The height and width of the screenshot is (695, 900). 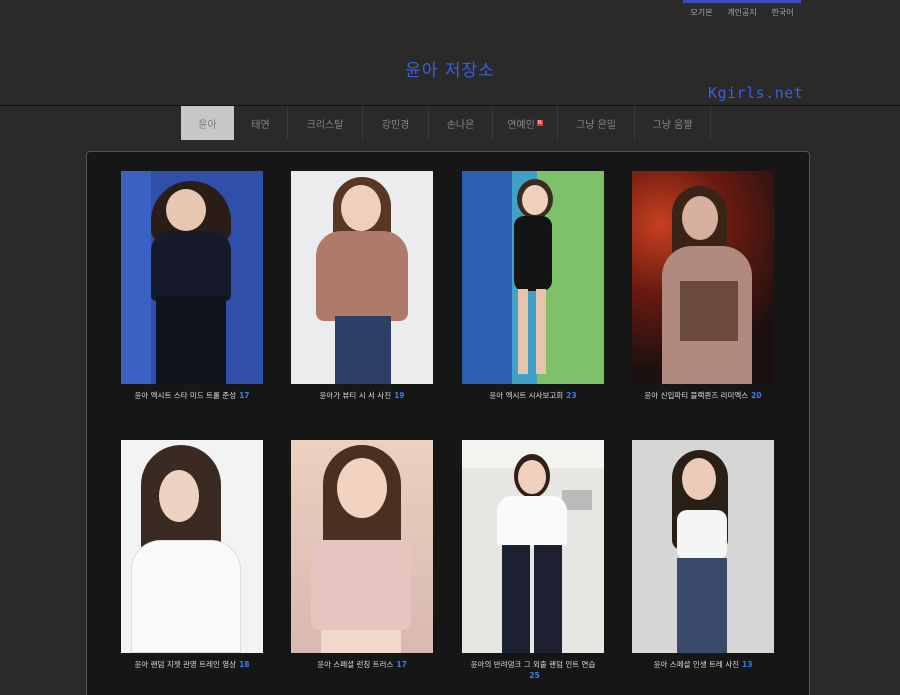 What do you see at coordinates (783, 12) in the screenshot?
I see `top-link-language: 한국어` at bounding box center [783, 12].